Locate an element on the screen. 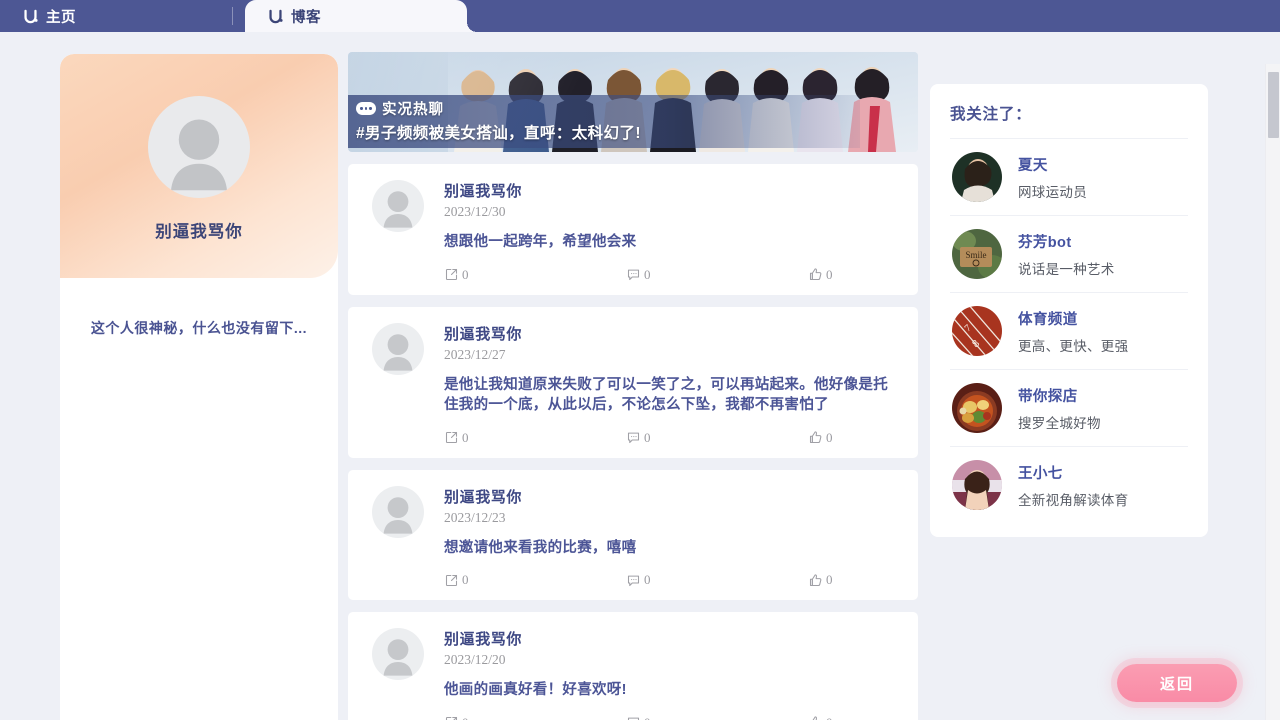 Image resolution: width=1280 pixels, height=720 pixels. back-button: 返回 is located at coordinates (1177, 683).